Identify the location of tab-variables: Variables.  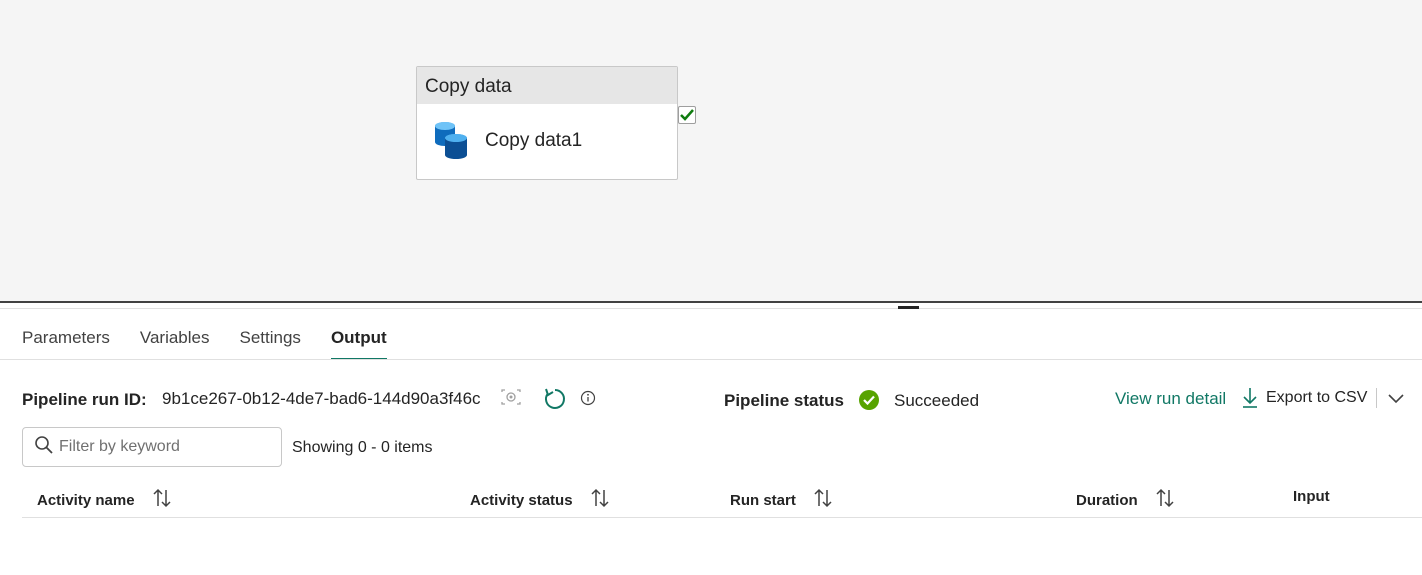
(175, 341).